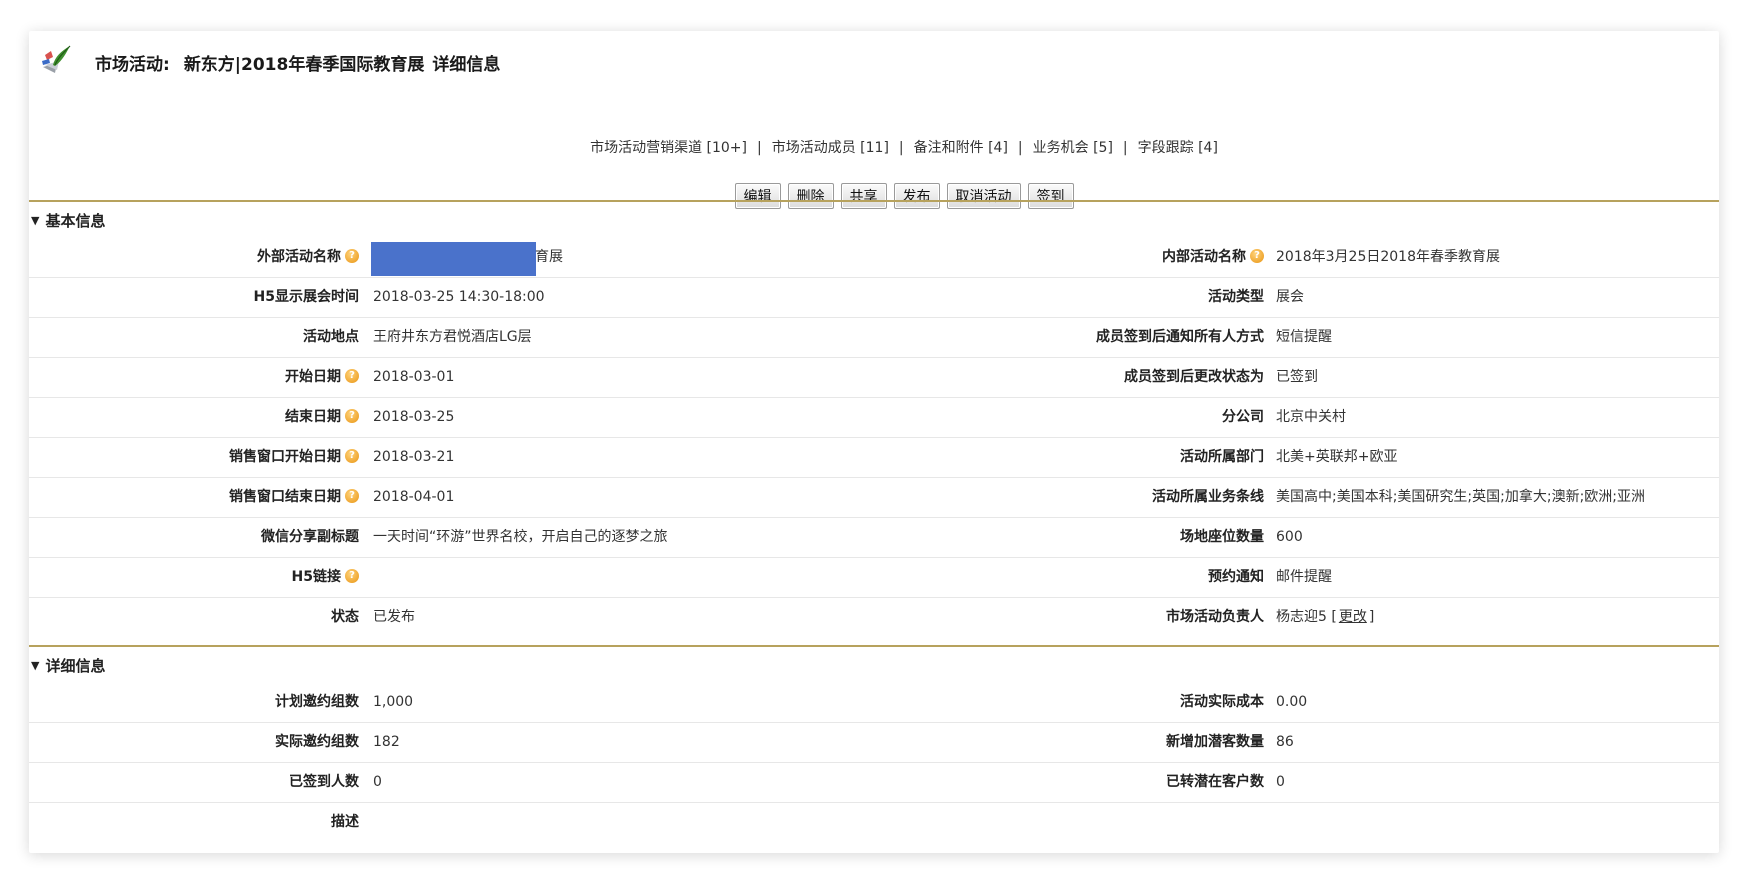 This screenshot has height=892, width=1746. What do you see at coordinates (1337, 457) in the screenshot?
I see `field-value: 北美+英联邦+欧亚` at bounding box center [1337, 457].